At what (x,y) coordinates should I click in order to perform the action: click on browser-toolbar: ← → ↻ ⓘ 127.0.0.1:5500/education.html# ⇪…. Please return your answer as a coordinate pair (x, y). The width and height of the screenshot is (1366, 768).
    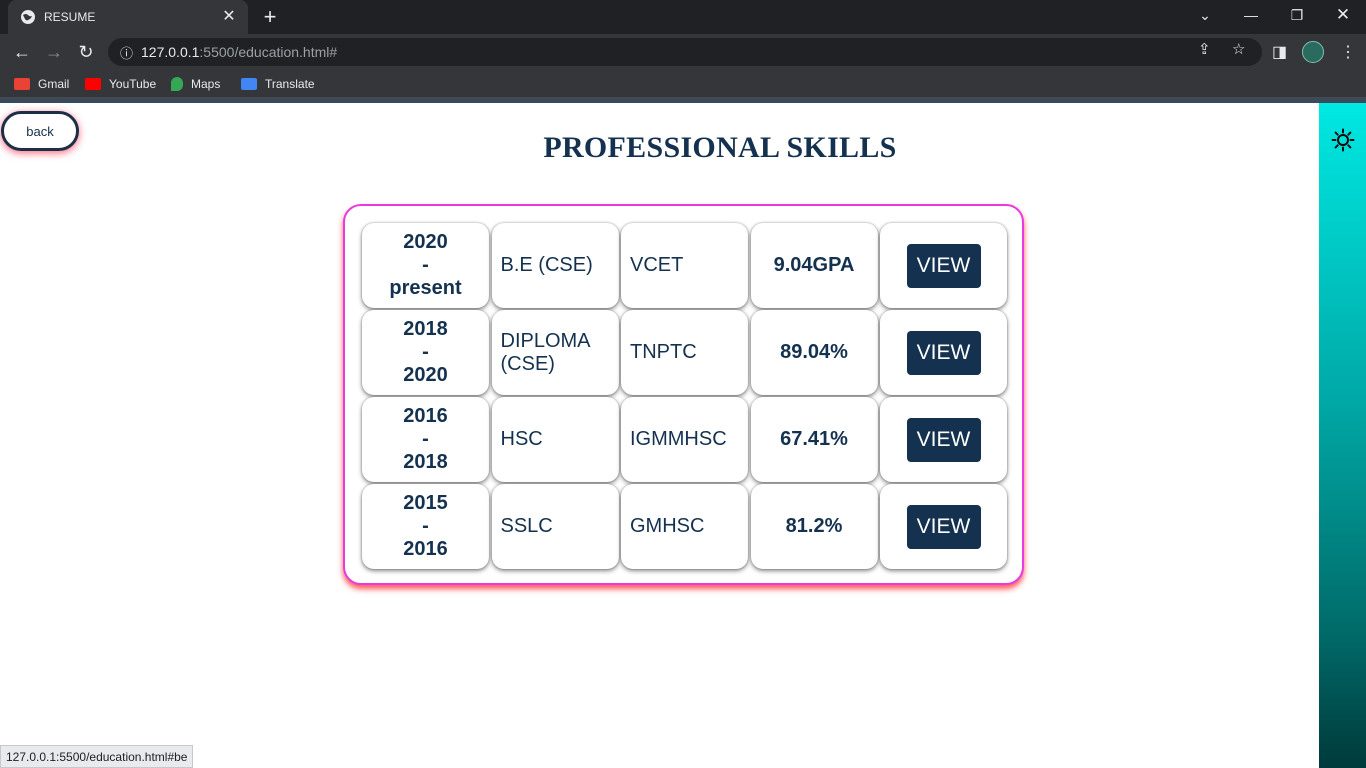
    Looking at the image, I should click on (683, 52).